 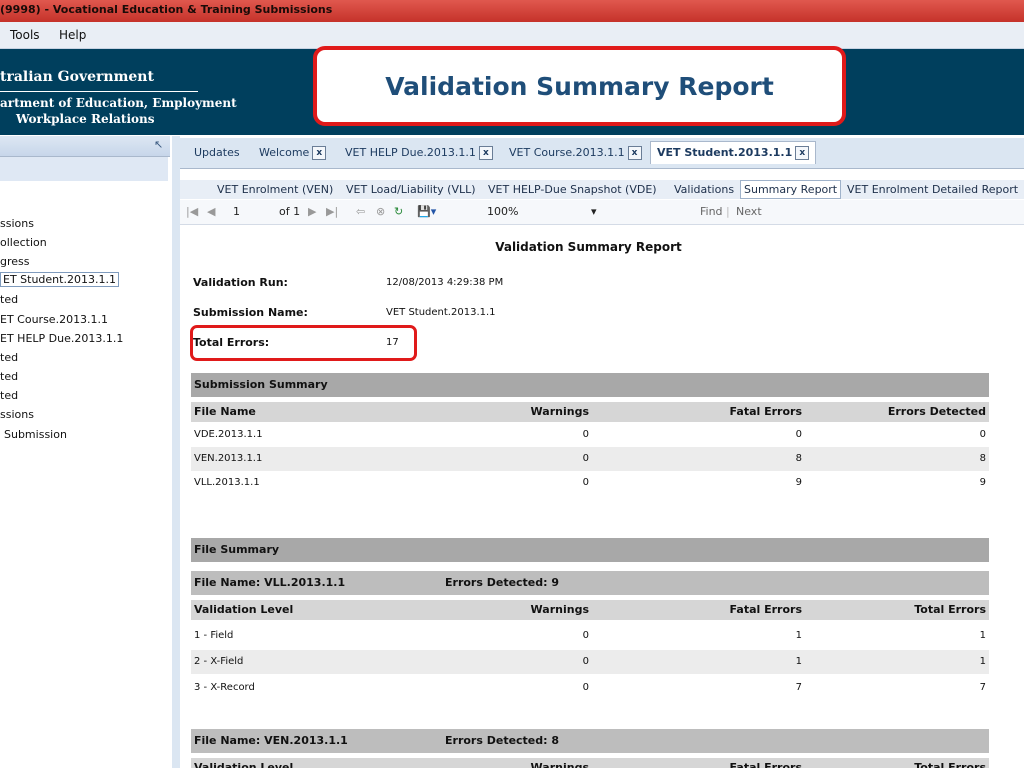 What do you see at coordinates (567, 152) in the screenshot?
I see `tab-label: VET Course.2013.1.1` at bounding box center [567, 152].